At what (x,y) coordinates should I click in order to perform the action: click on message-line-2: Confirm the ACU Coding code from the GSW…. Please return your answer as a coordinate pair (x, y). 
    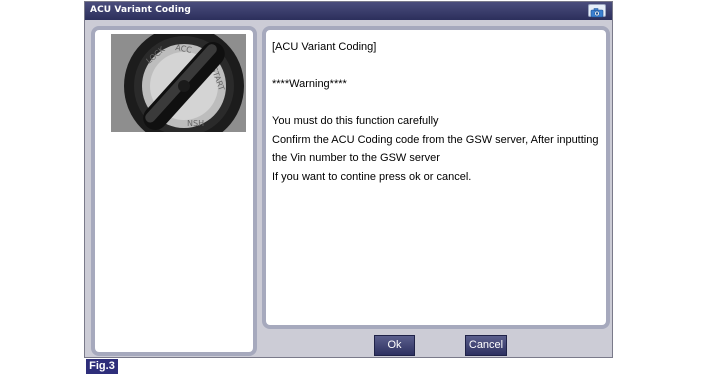
    Looking at the image, I should click on (435, 139).